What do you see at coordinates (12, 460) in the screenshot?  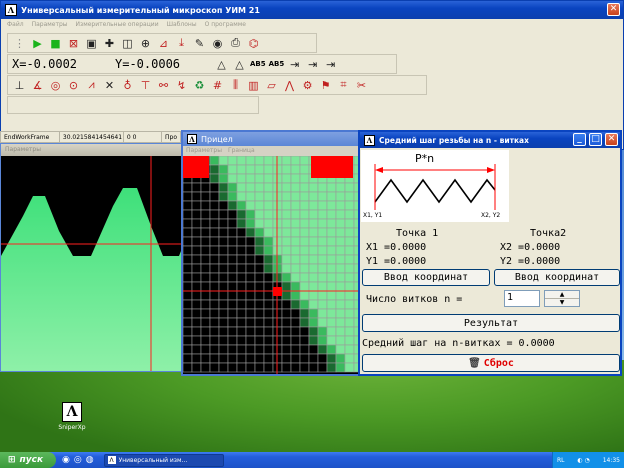 I see `windows-logo-icon: ⊞` at bounding box center [12, 460].